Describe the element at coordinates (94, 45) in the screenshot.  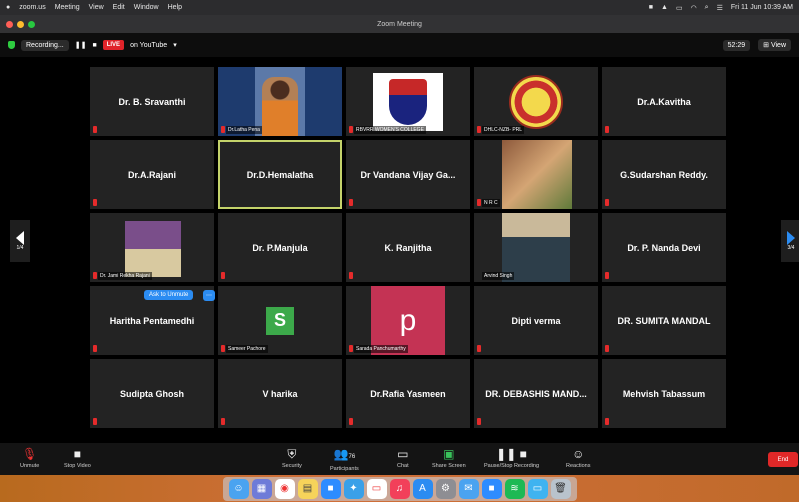
I see `stop-recording-icon: ■` at that location.